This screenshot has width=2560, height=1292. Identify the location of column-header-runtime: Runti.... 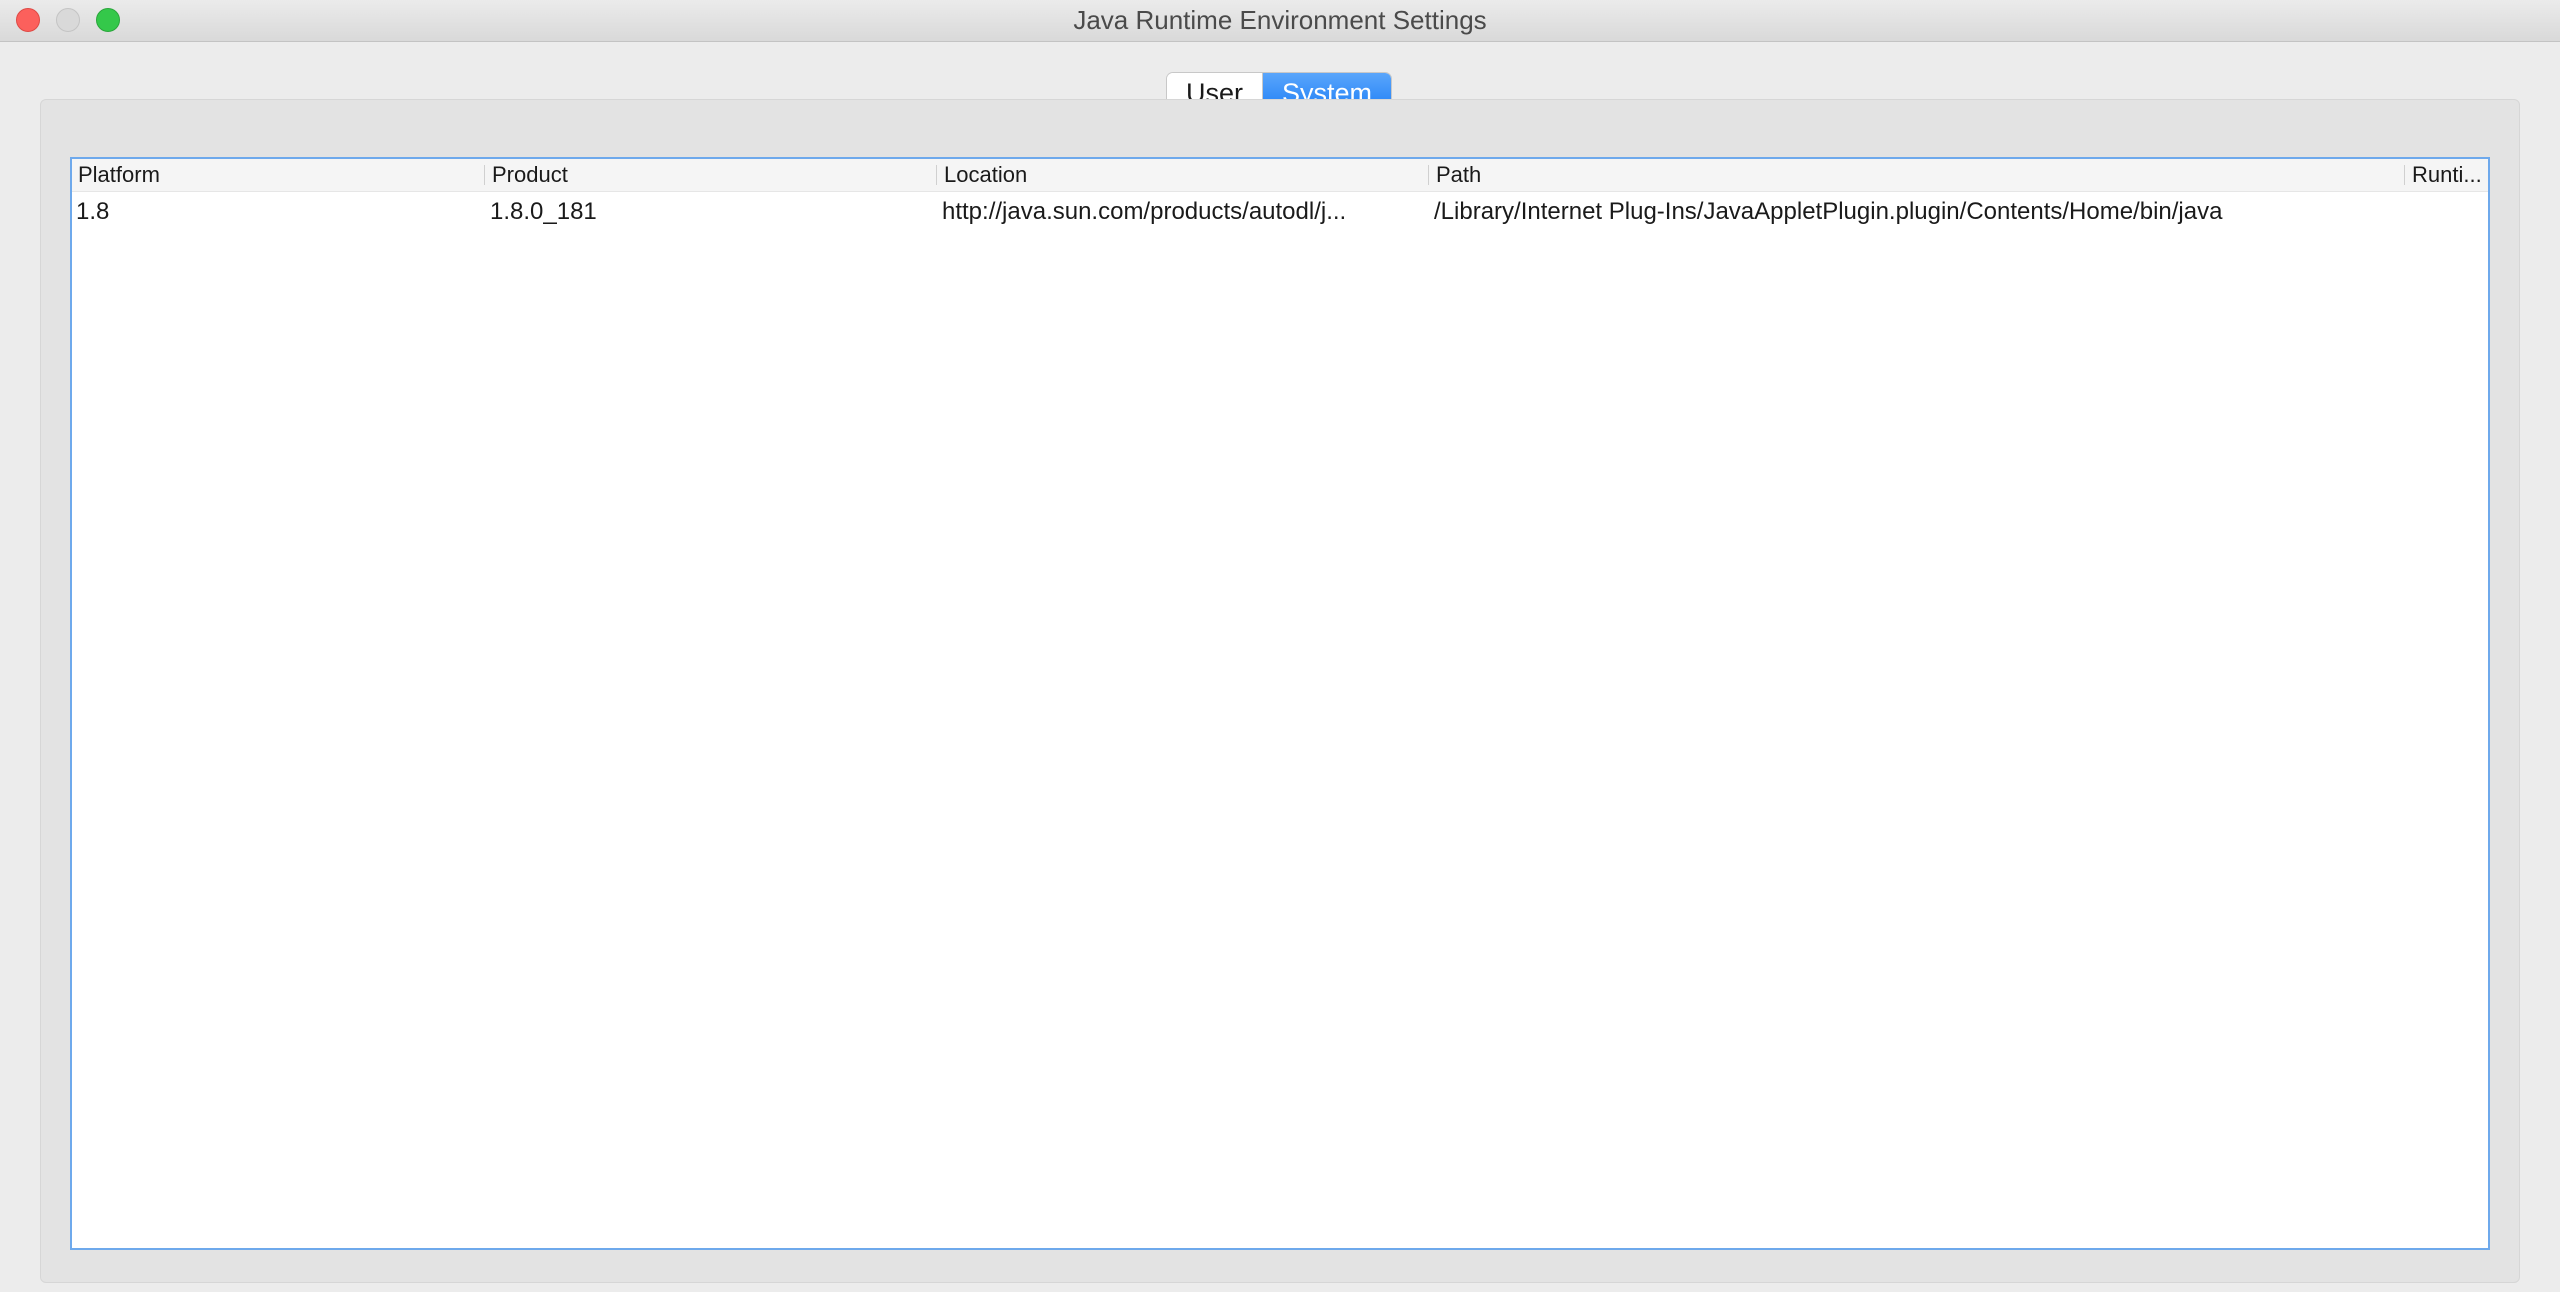
(2447, 175).